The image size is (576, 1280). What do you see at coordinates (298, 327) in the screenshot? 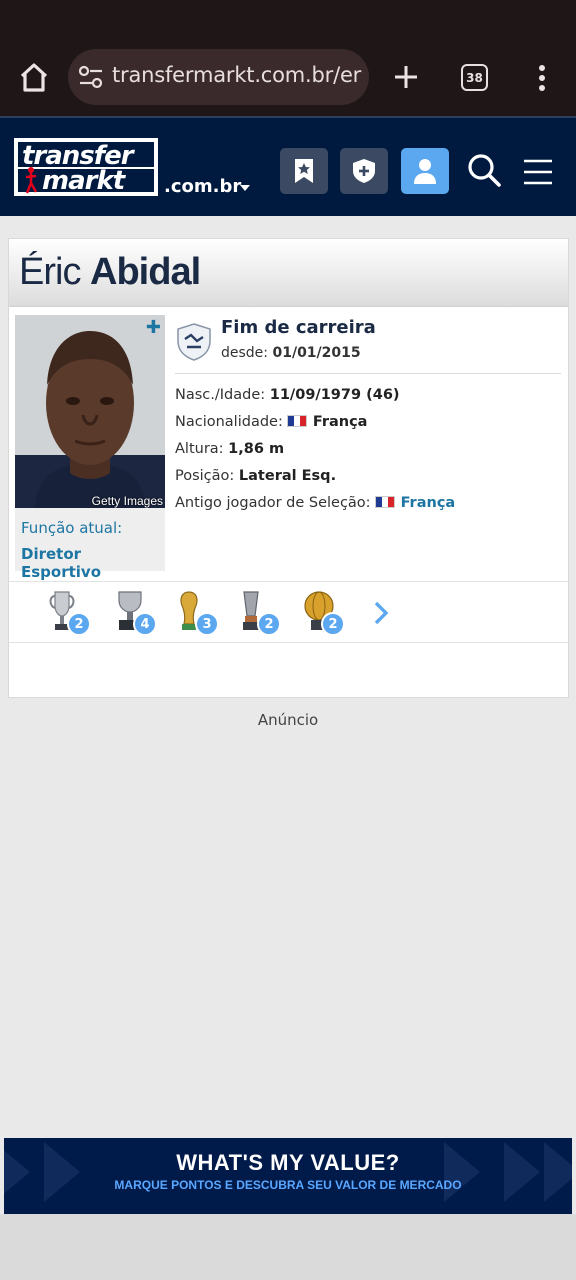
I see `club-status: Fim de carreira` at bounding box center [298, 327].